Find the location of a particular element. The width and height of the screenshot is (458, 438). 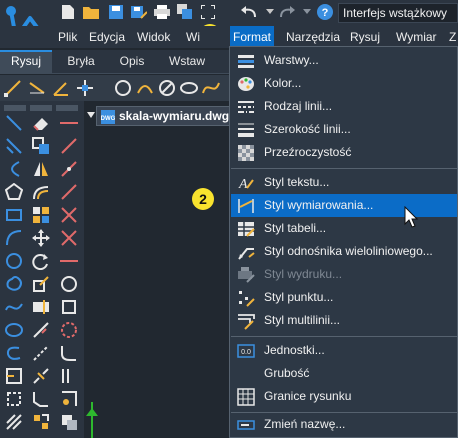

rectangle-icon is located at coordinates (14, 215).